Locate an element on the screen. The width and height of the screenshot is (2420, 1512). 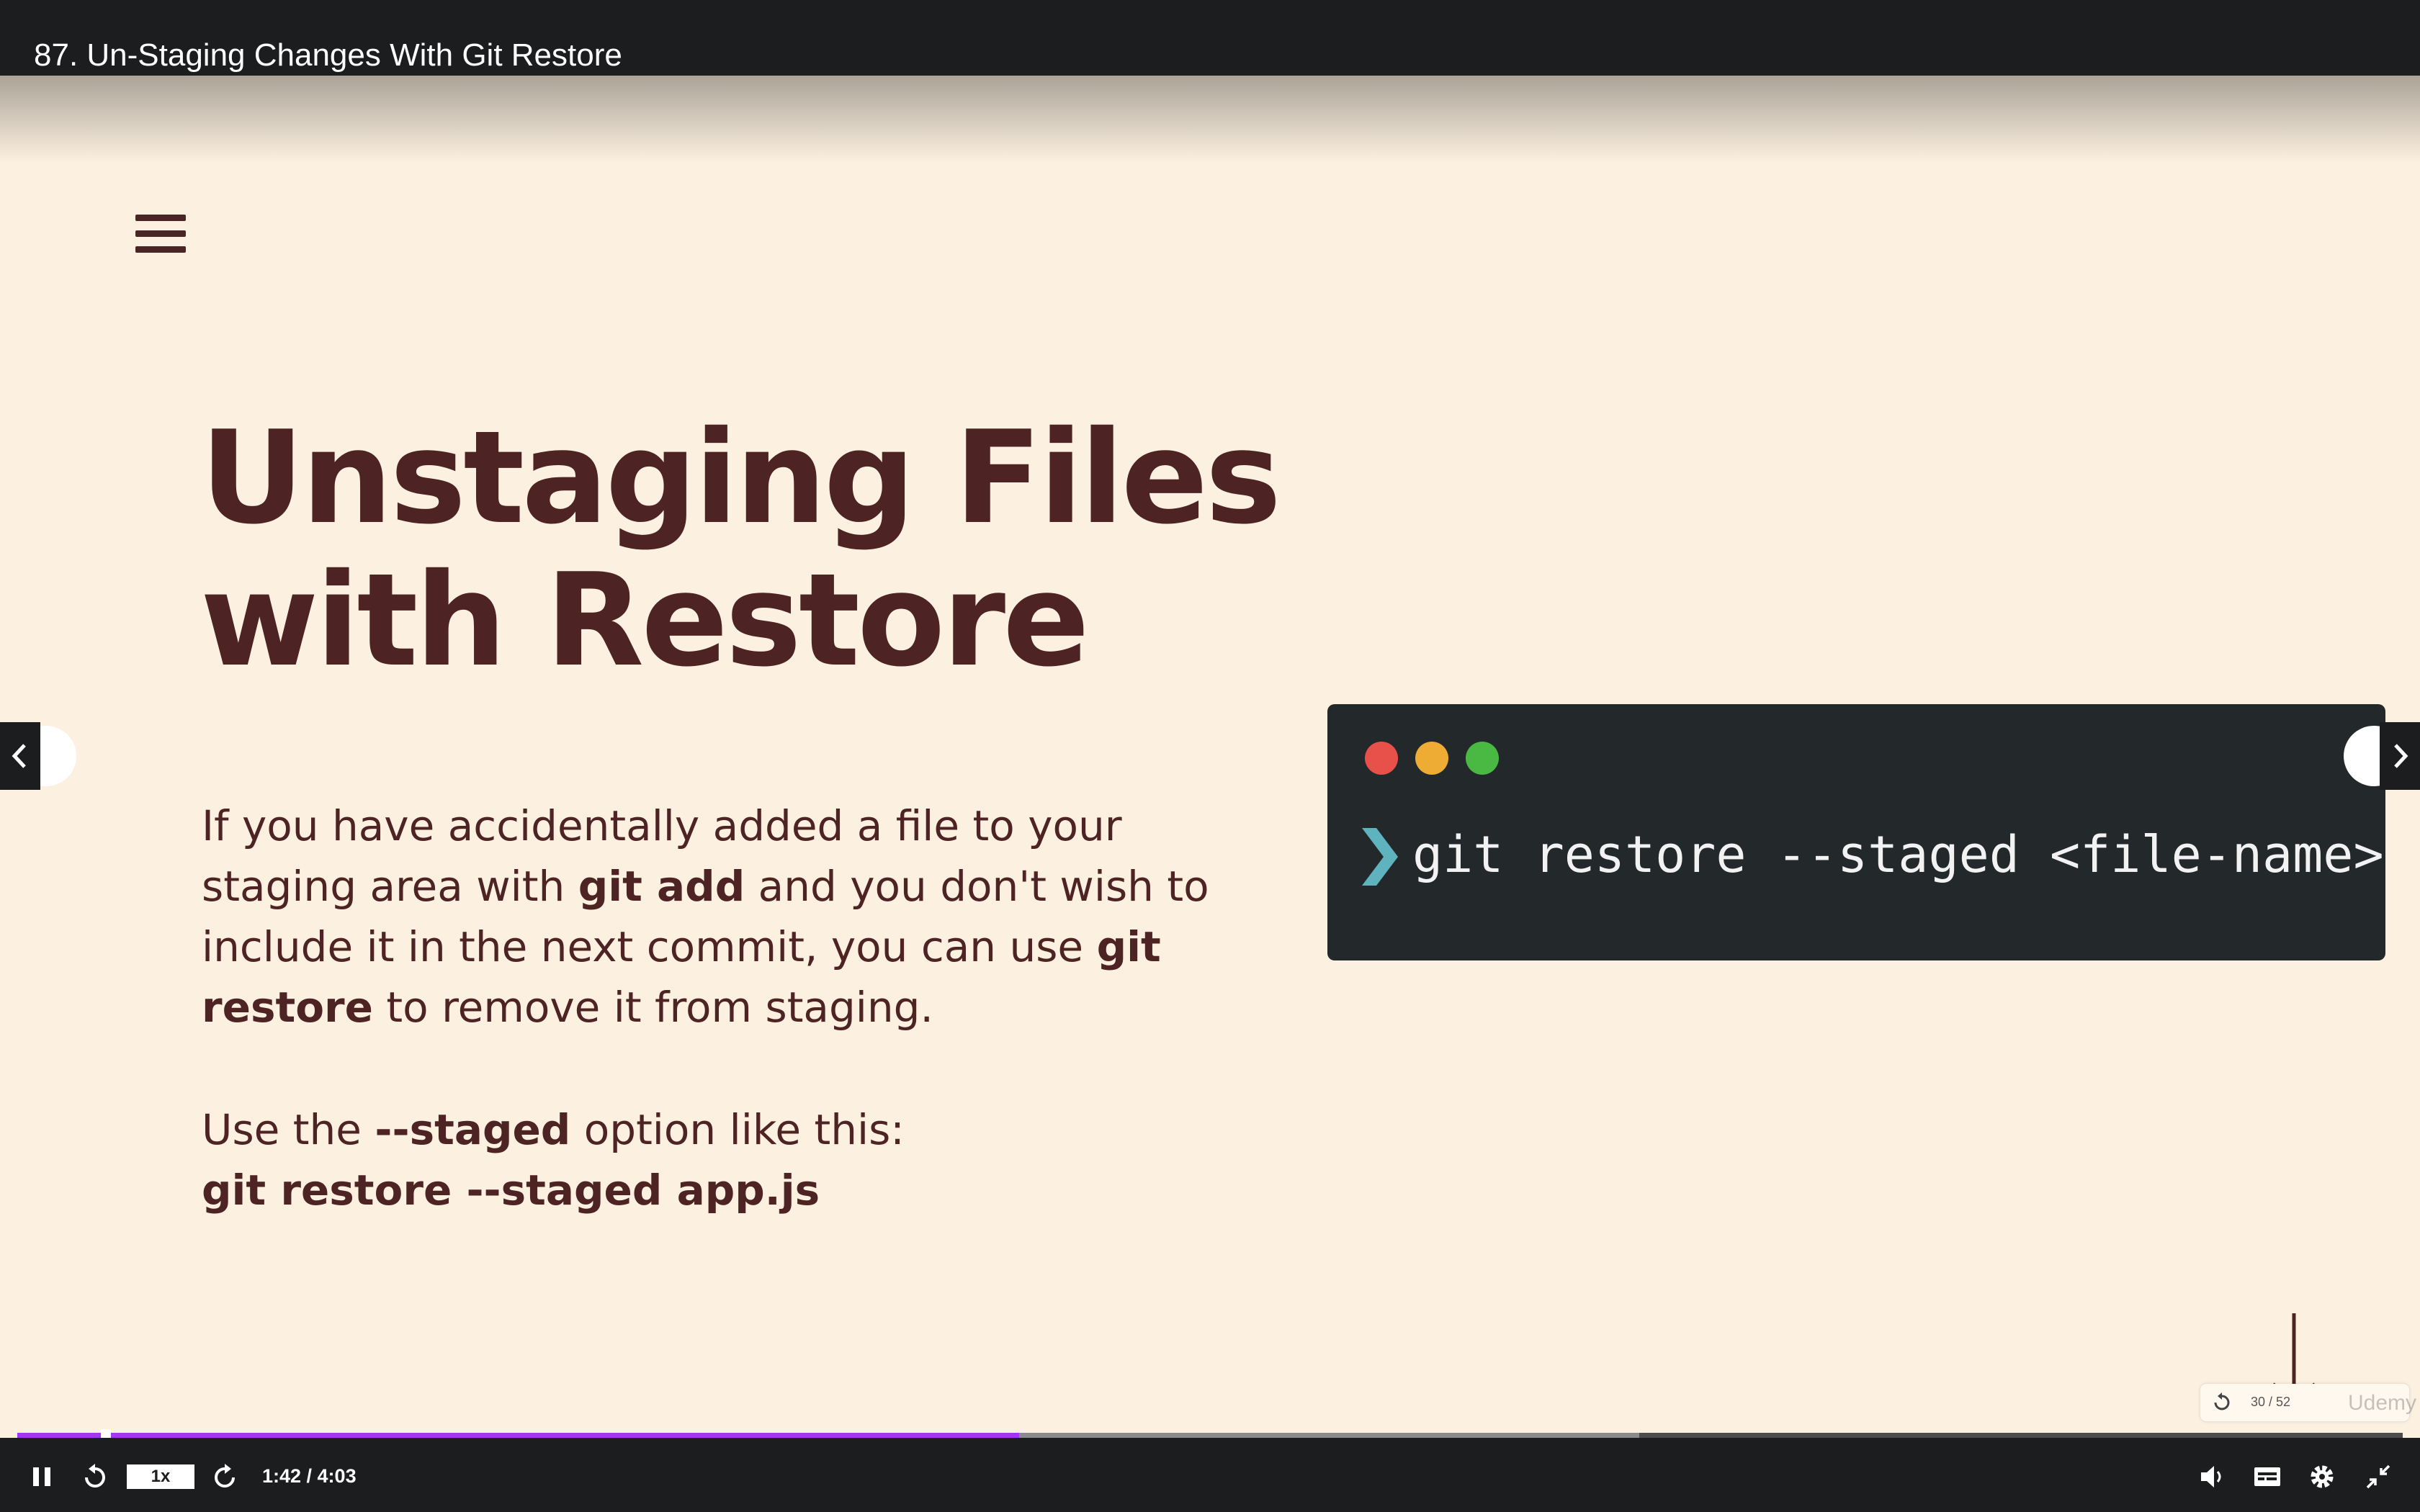
prev-slide-icon is located at coordinates (19, 756).